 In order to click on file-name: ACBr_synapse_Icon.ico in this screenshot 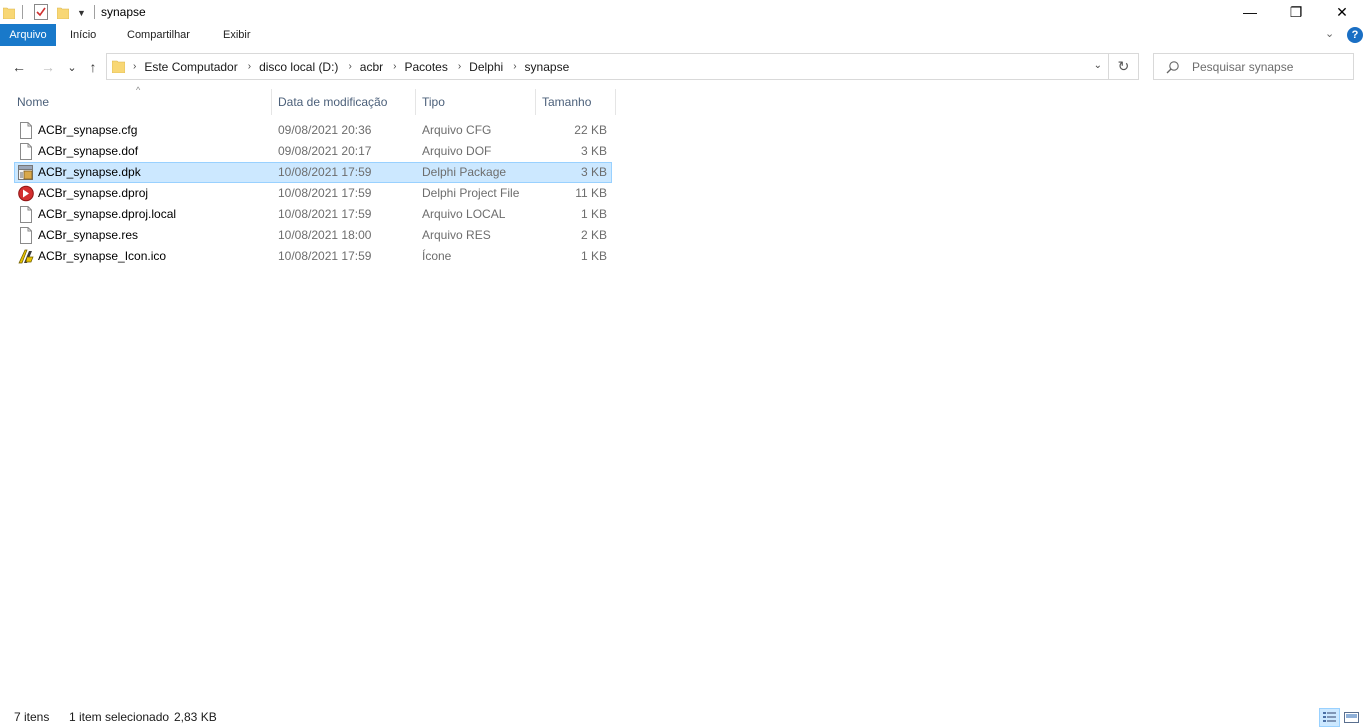, I will do `click(102, 256)`.